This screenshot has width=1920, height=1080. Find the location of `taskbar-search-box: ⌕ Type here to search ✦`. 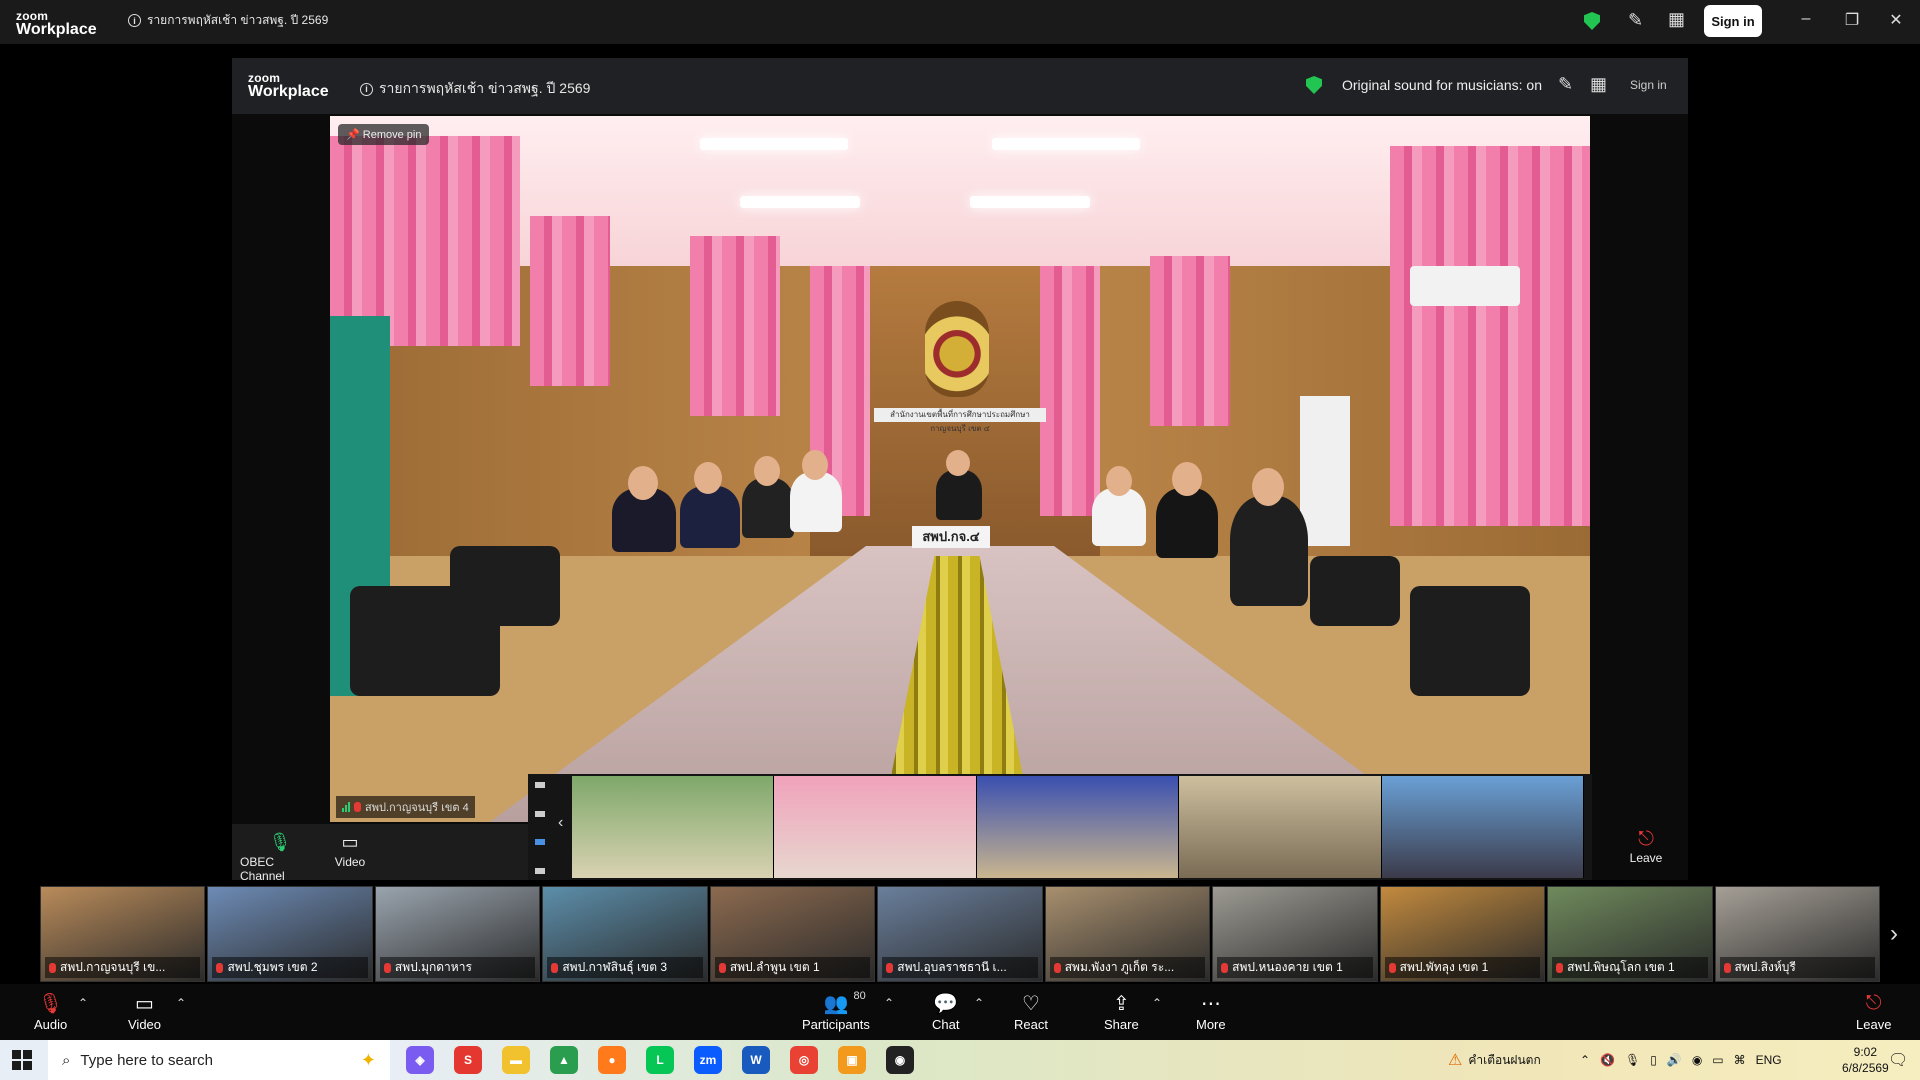

taskbar-search-box: ⌕ Type here to search ✦ is located at coordinates (219, 1060).